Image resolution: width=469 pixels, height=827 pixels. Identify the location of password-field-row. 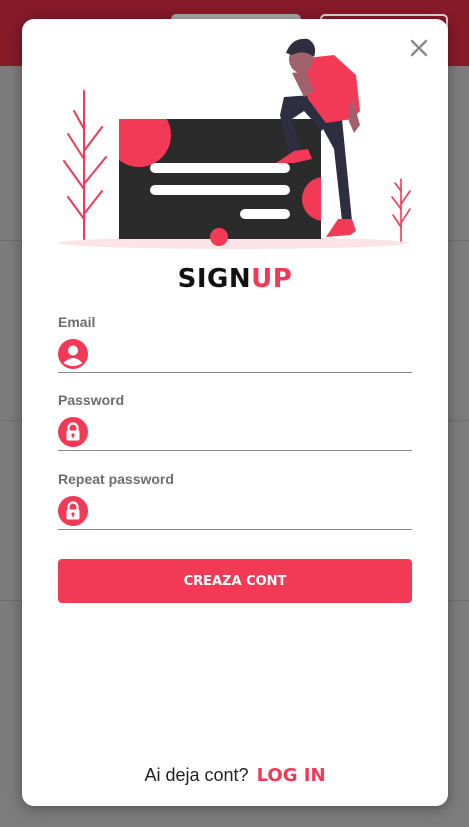
(235, 433).